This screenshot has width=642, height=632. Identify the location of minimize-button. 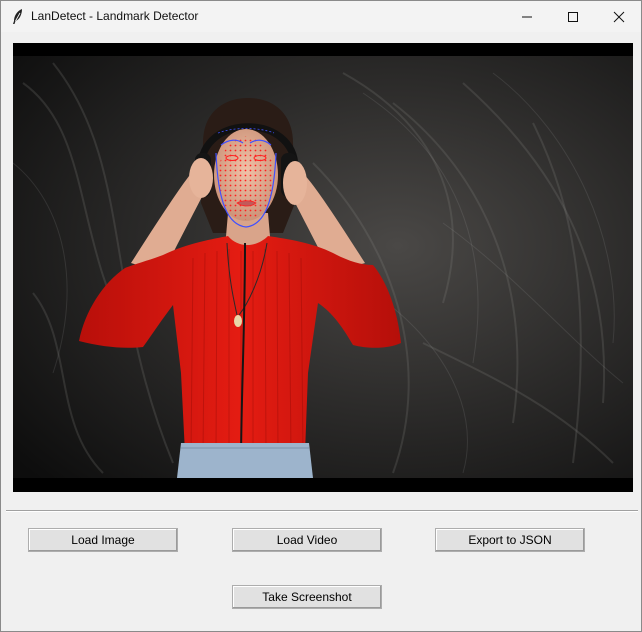
(527, 16).